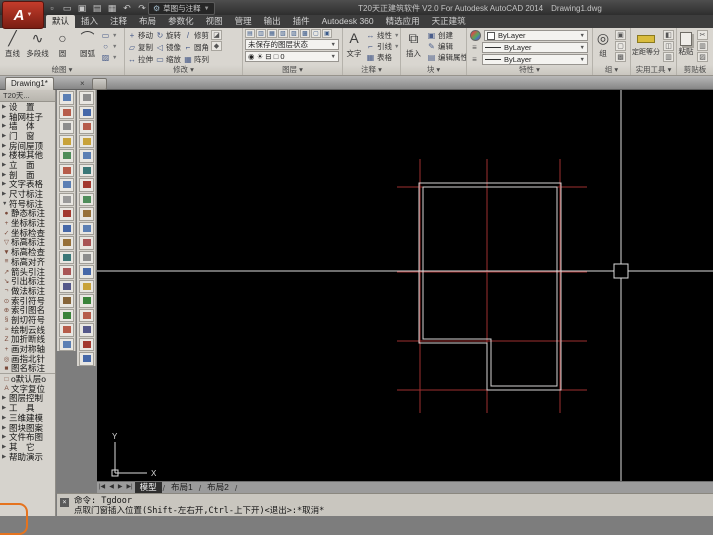  I want to click on palette-cmd-绘制云线: ≈ 绘制云线, so click(27, 330).